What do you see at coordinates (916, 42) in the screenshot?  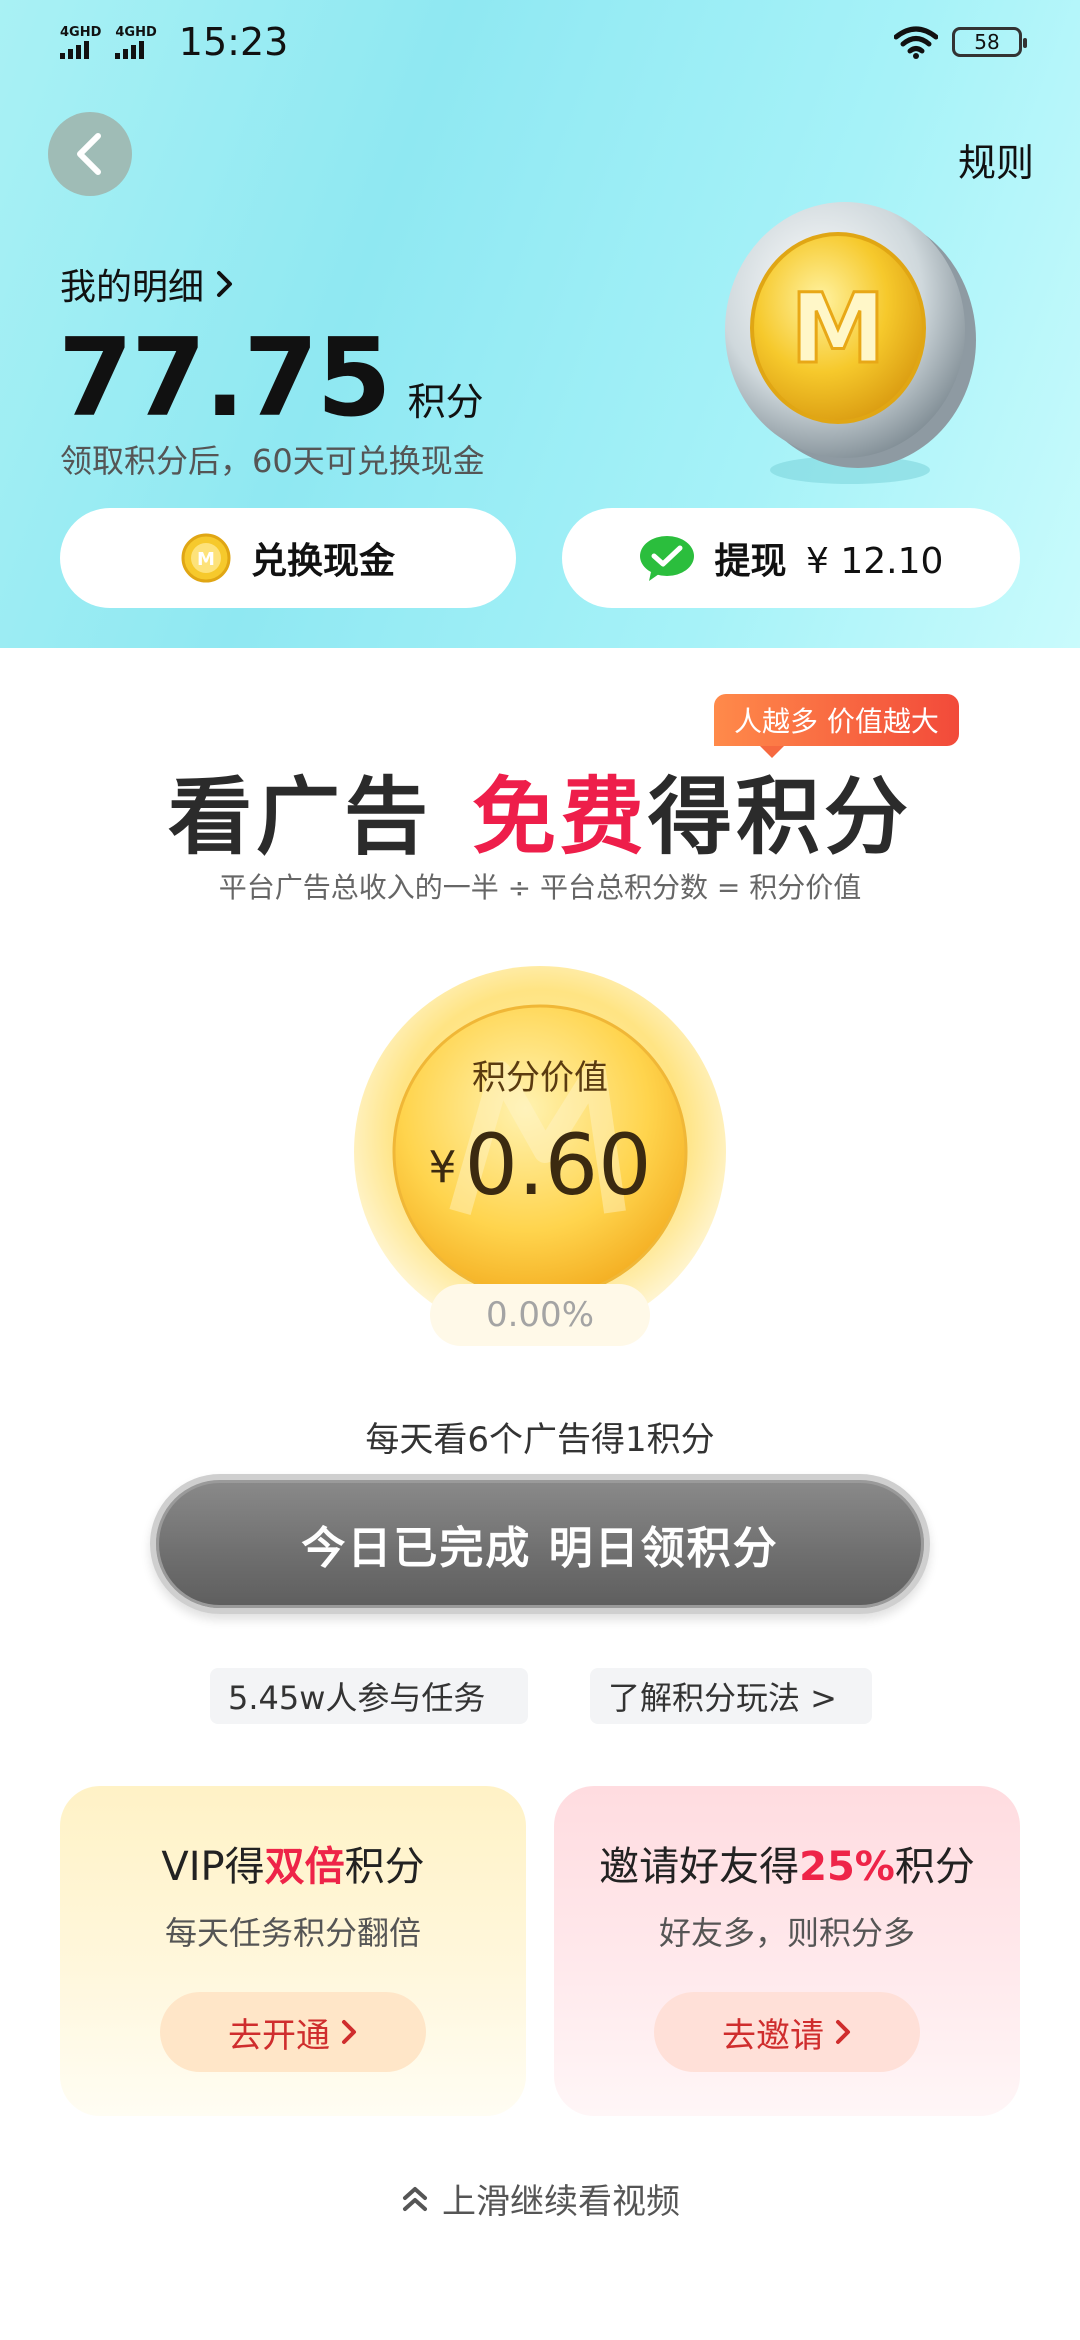 I see `wifi-icon` at bounding box center [916, 42].